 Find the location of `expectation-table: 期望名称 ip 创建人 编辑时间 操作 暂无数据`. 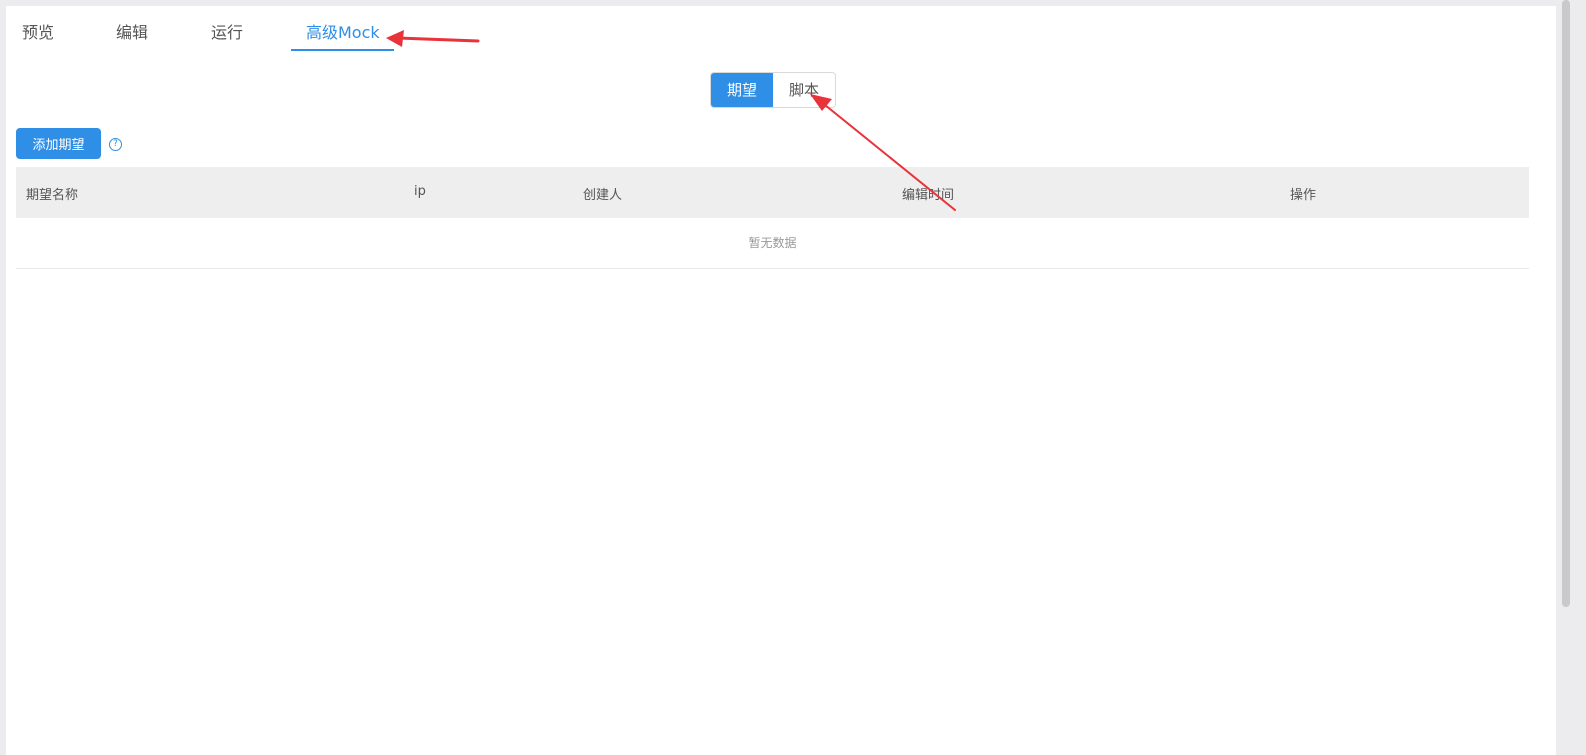

expectation-table: 期望名称 ip 创建人 编辑时间 操作 暂无数据 is located at coordinates (772, 218).